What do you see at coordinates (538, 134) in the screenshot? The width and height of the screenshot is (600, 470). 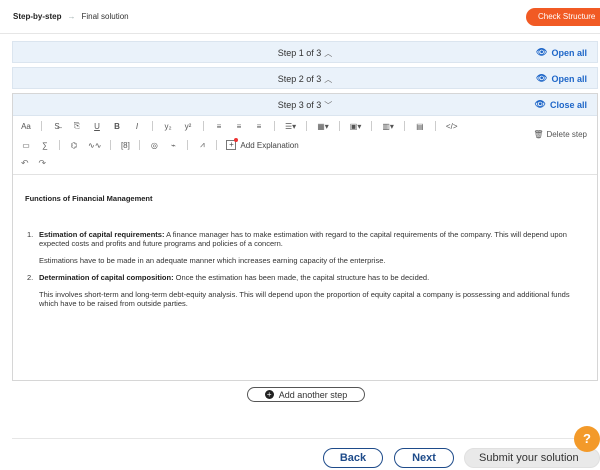 I see `trash-icon: 🗑` at bounding box center [538, 134].